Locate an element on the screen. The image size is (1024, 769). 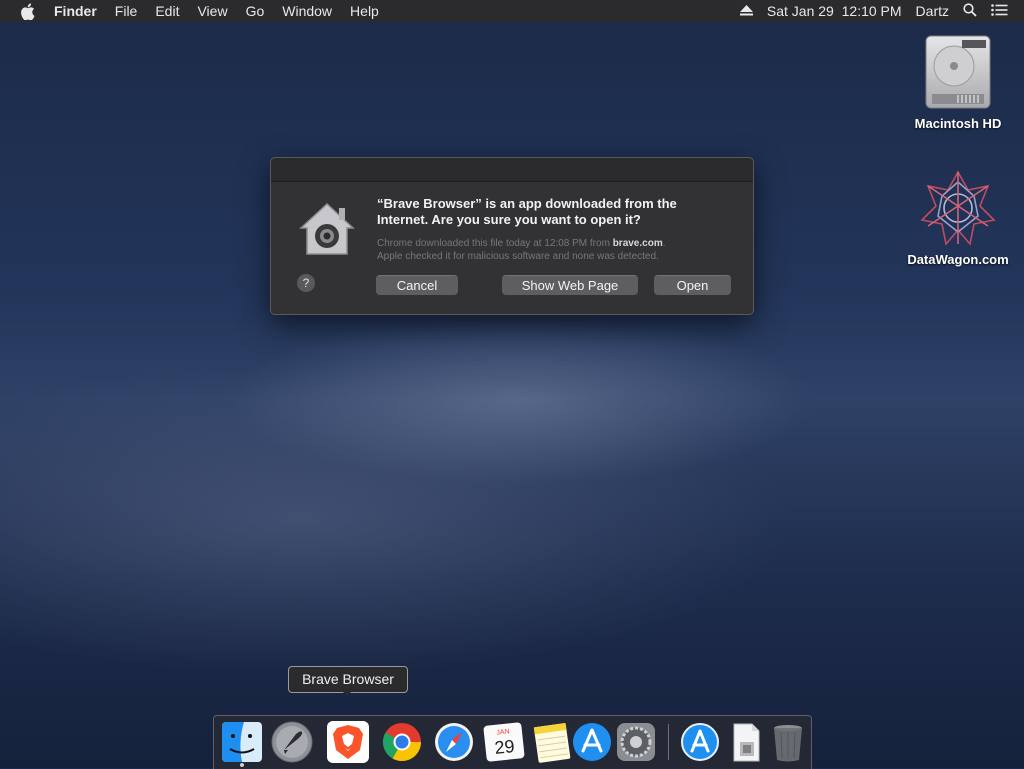
dock-system-preferences is located at coordinates (636, 742).